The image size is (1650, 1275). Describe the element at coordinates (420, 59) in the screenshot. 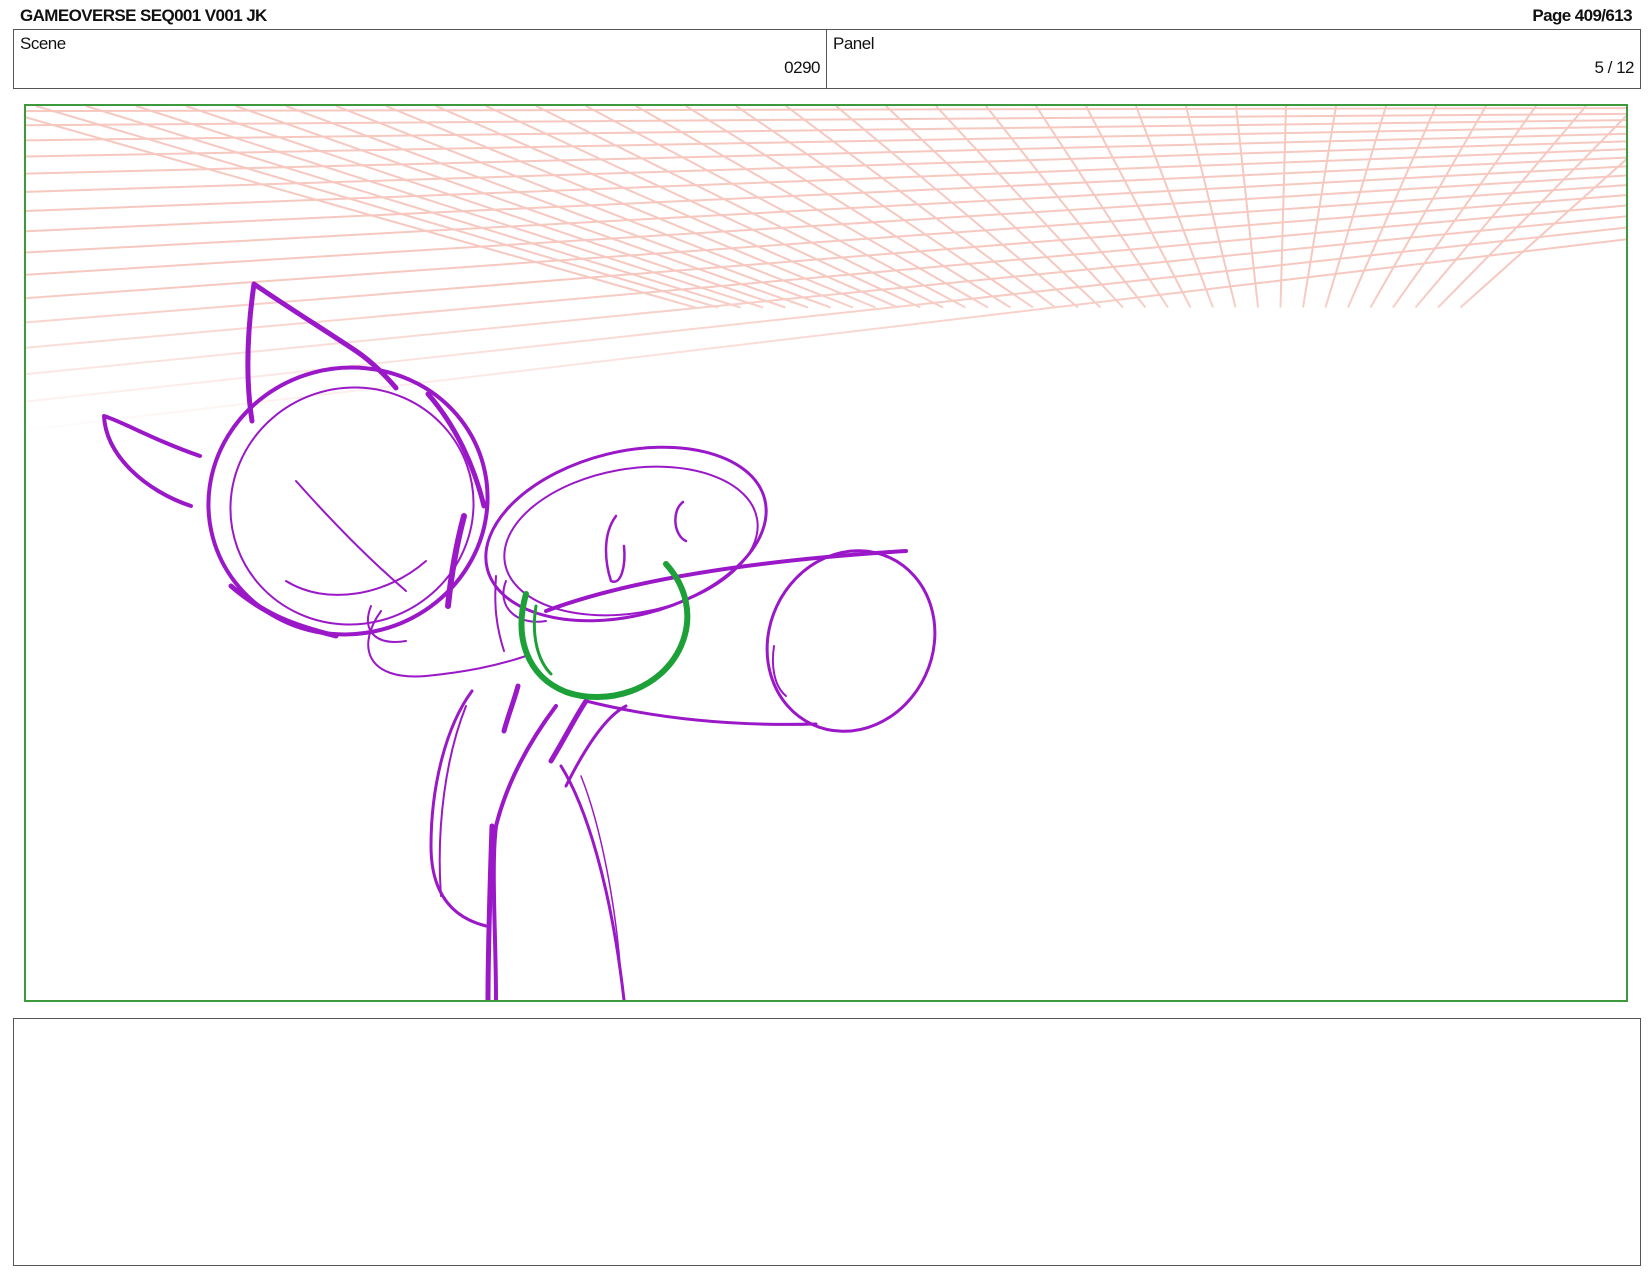

I see `scene-cell: Scene 0290` at that location.